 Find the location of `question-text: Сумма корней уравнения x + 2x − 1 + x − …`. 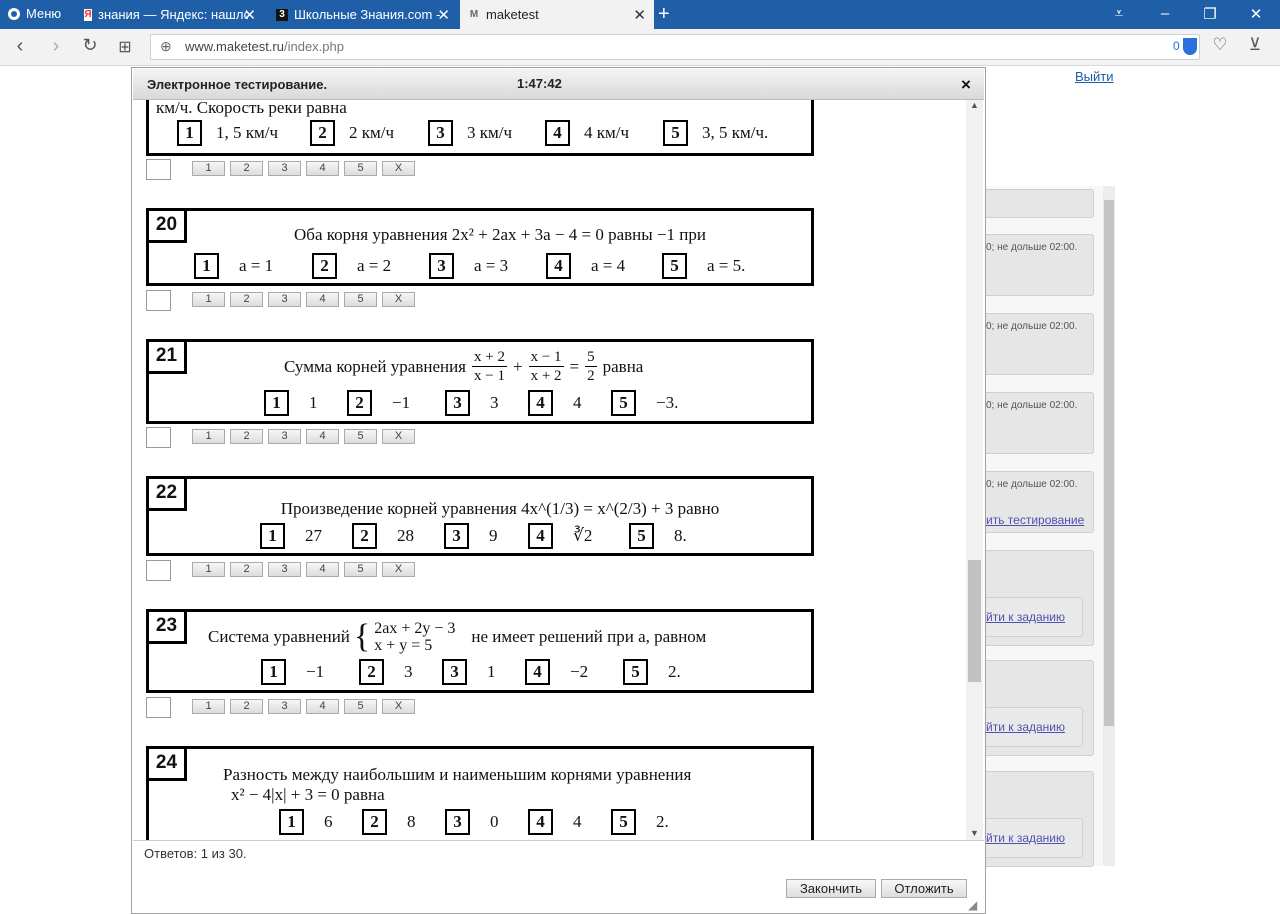

question-text: Сумма корней уравнения x + 2x − 1 + x − … is located at coordinates (464, 366).